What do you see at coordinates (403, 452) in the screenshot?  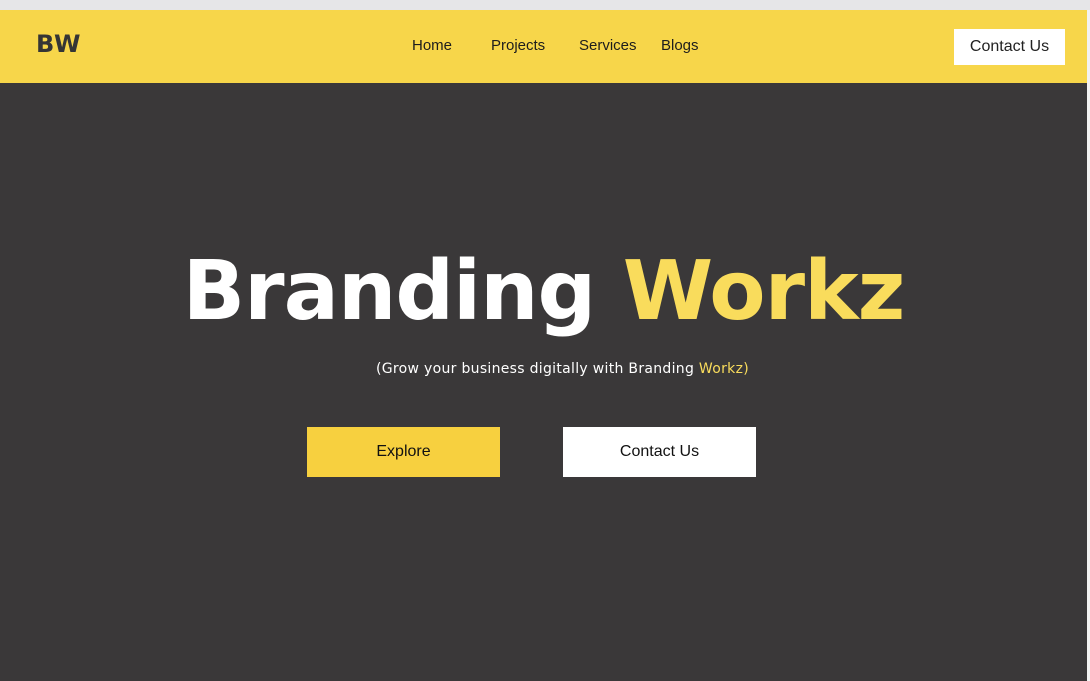 I see `explore-button: Explore` at bounding box center [403, 452].